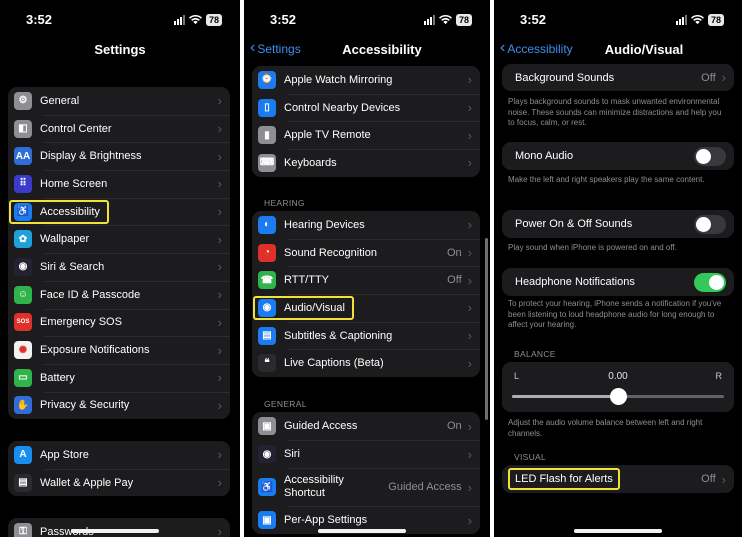 This screenshot has height=537, width=742. I want to click on settings-row-passwords: ⚿ Passwords ›, so click(119, 527).